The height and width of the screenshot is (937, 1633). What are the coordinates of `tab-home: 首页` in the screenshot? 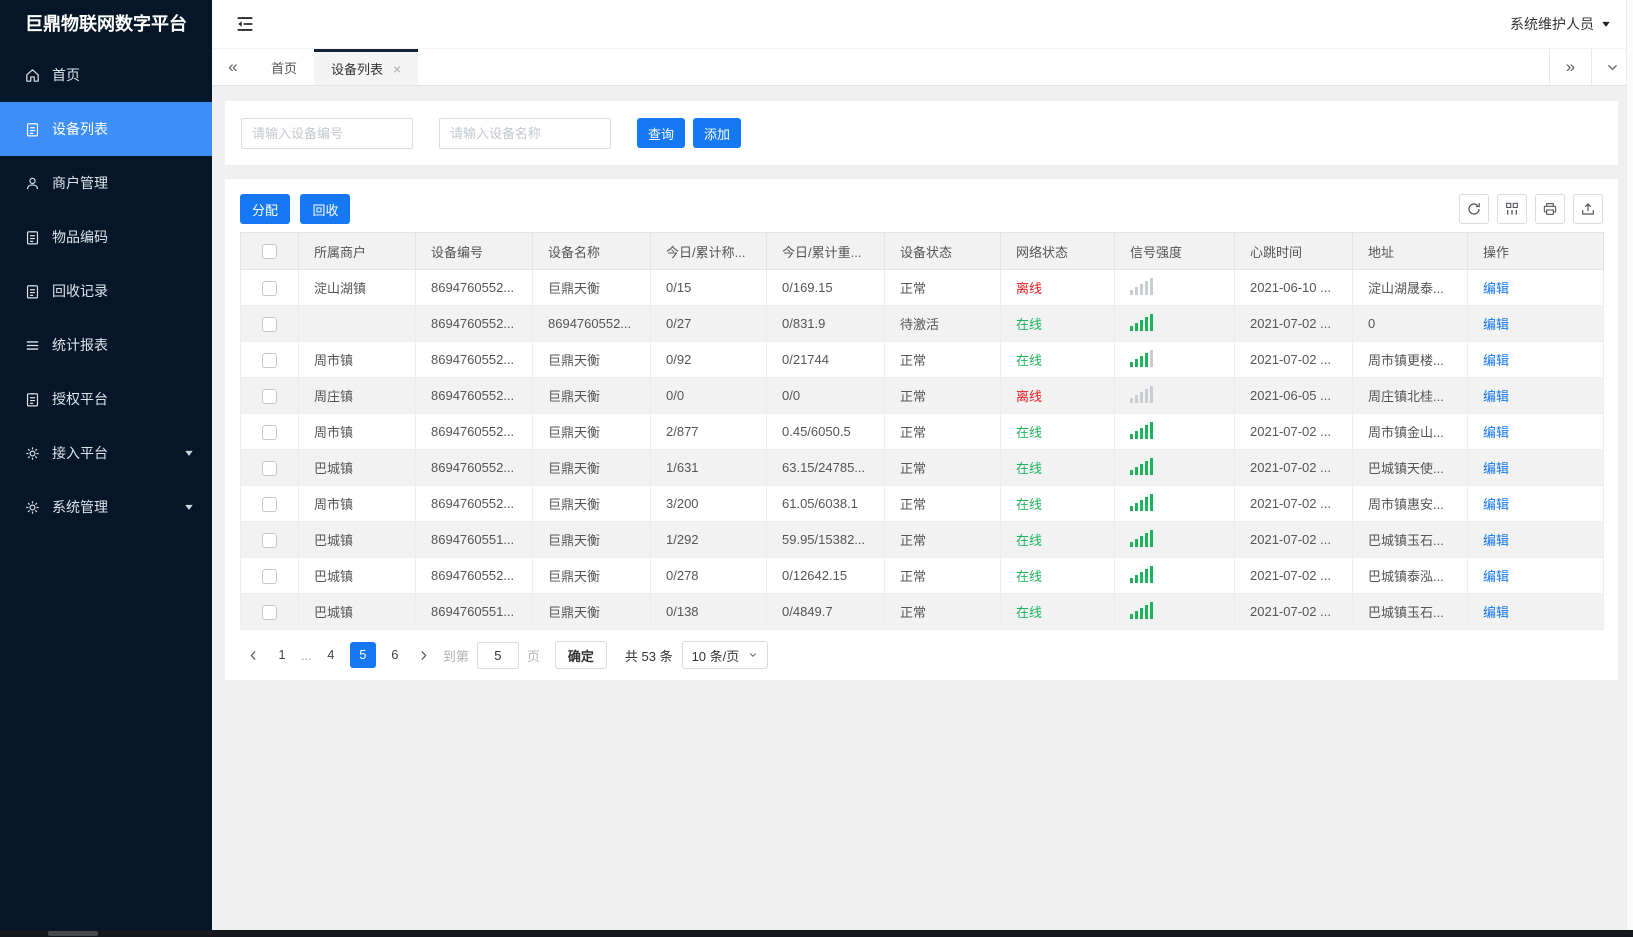 It's located at (284, 67).